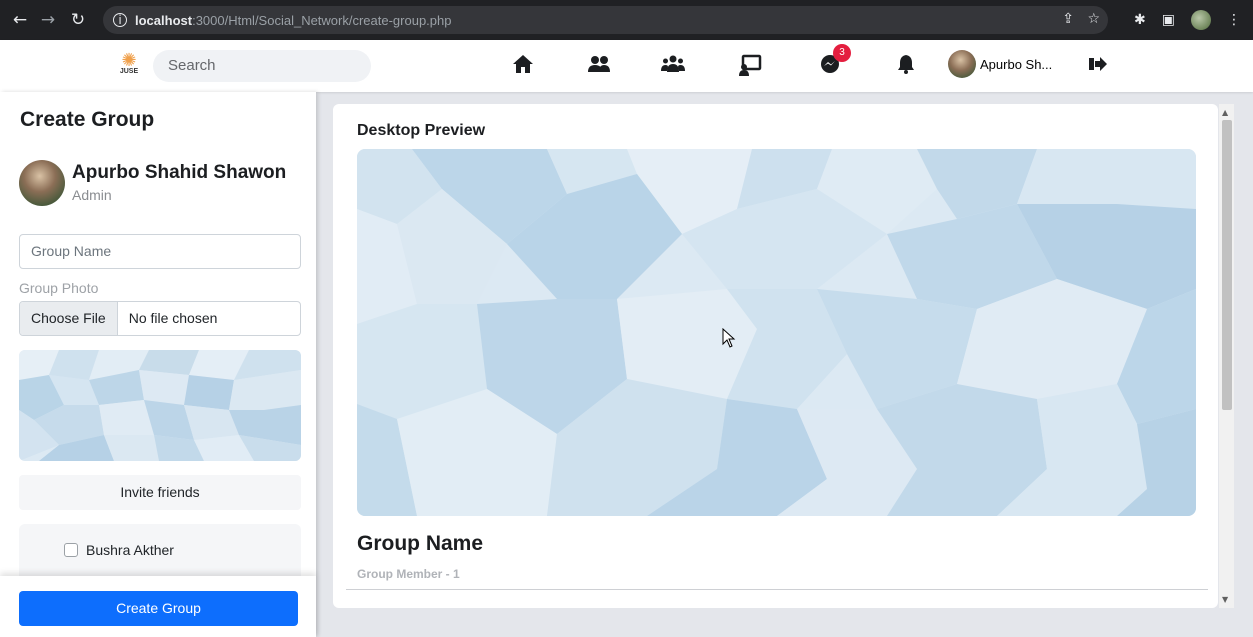 The height and width of the screenshot is (637, 1253). Describe the element at coordinates (1227, 265) in the screenshot. I see `scrollbar-thumb` at that location.